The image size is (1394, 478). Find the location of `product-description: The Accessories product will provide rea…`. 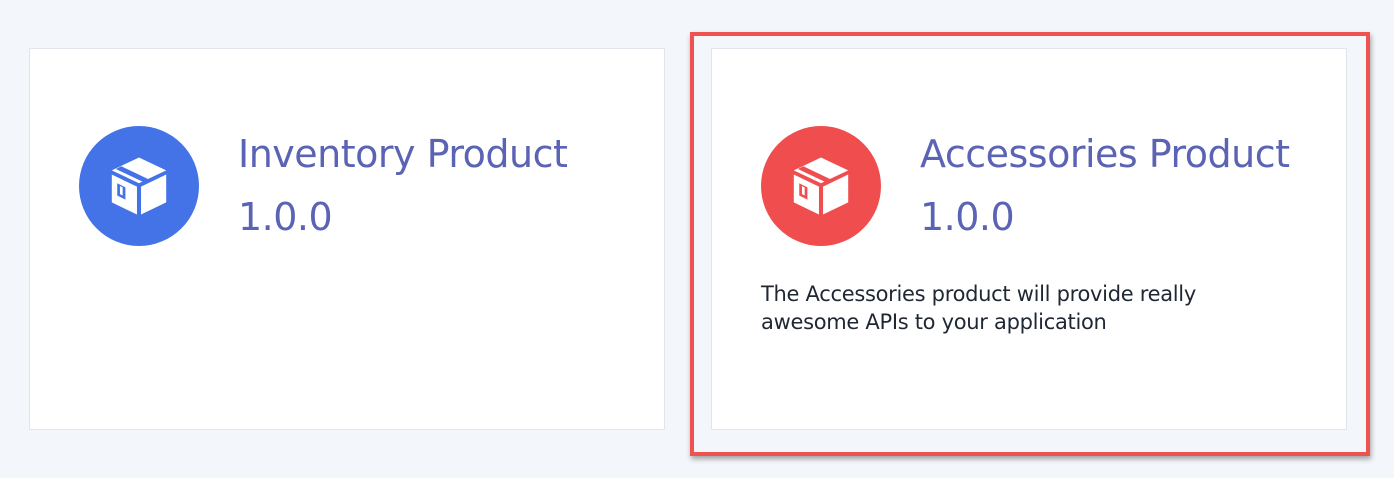

product-description: The Accessories product will provide rea… is located at coordinates (978, 308).